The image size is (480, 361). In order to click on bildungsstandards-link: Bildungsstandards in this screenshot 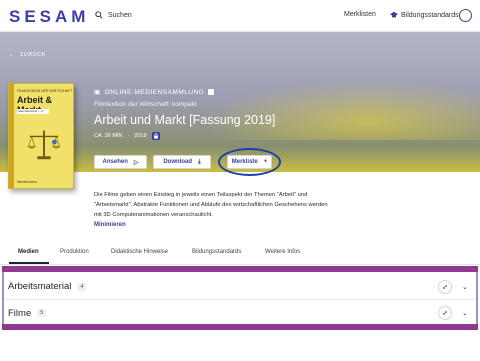, I will do `click(424, 15)`.